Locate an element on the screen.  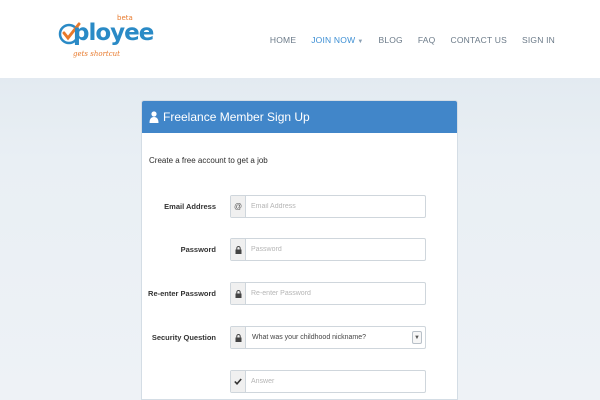
logo-wordmark: ployee is located at coordinates (113, 33).